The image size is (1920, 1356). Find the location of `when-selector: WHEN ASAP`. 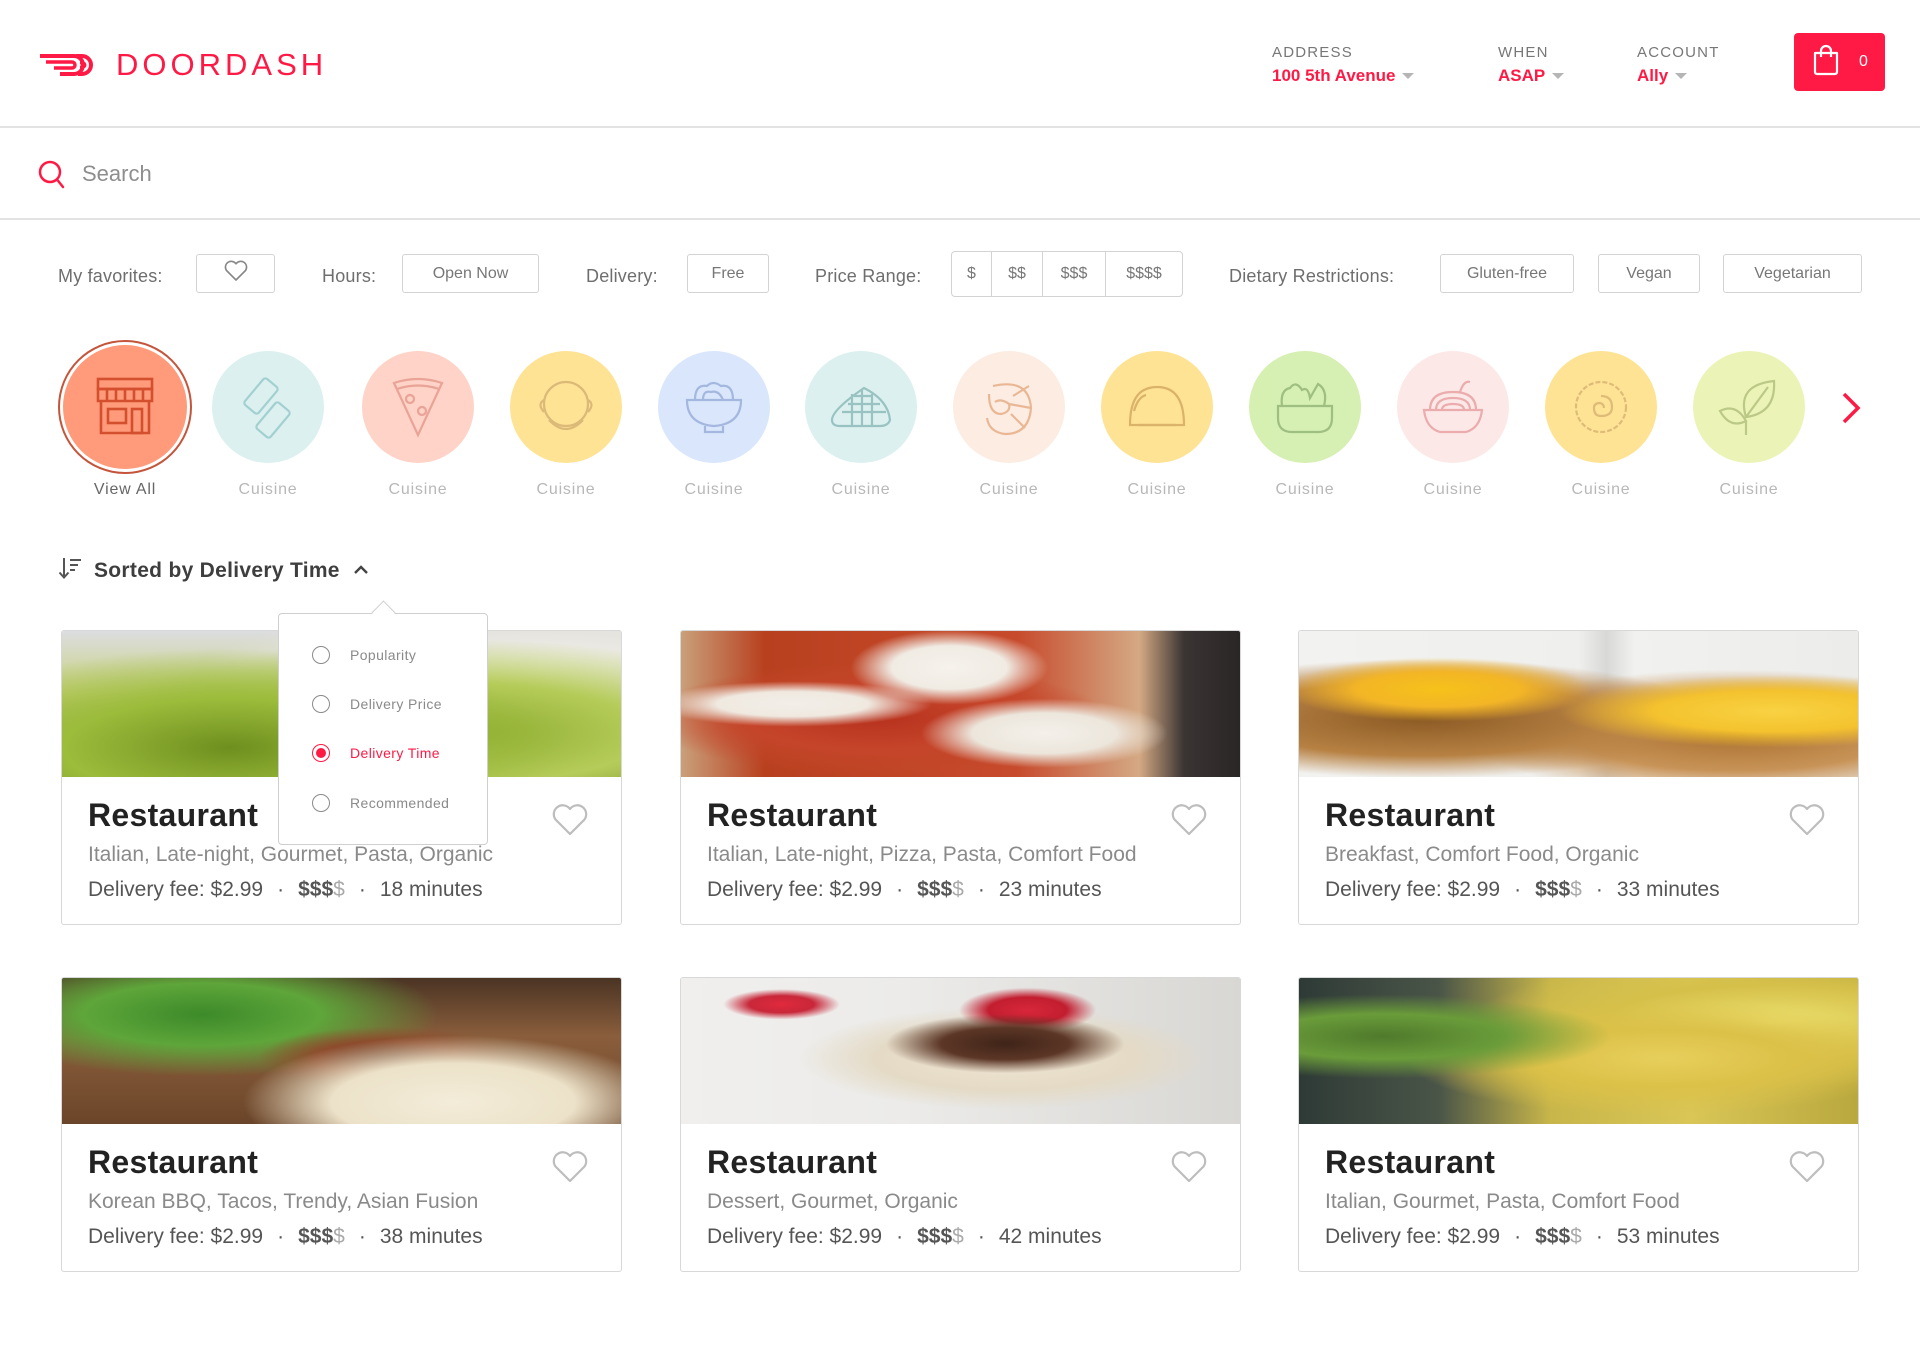

when-selector: WHEN ASAP is located at coordinates (1531, 65).